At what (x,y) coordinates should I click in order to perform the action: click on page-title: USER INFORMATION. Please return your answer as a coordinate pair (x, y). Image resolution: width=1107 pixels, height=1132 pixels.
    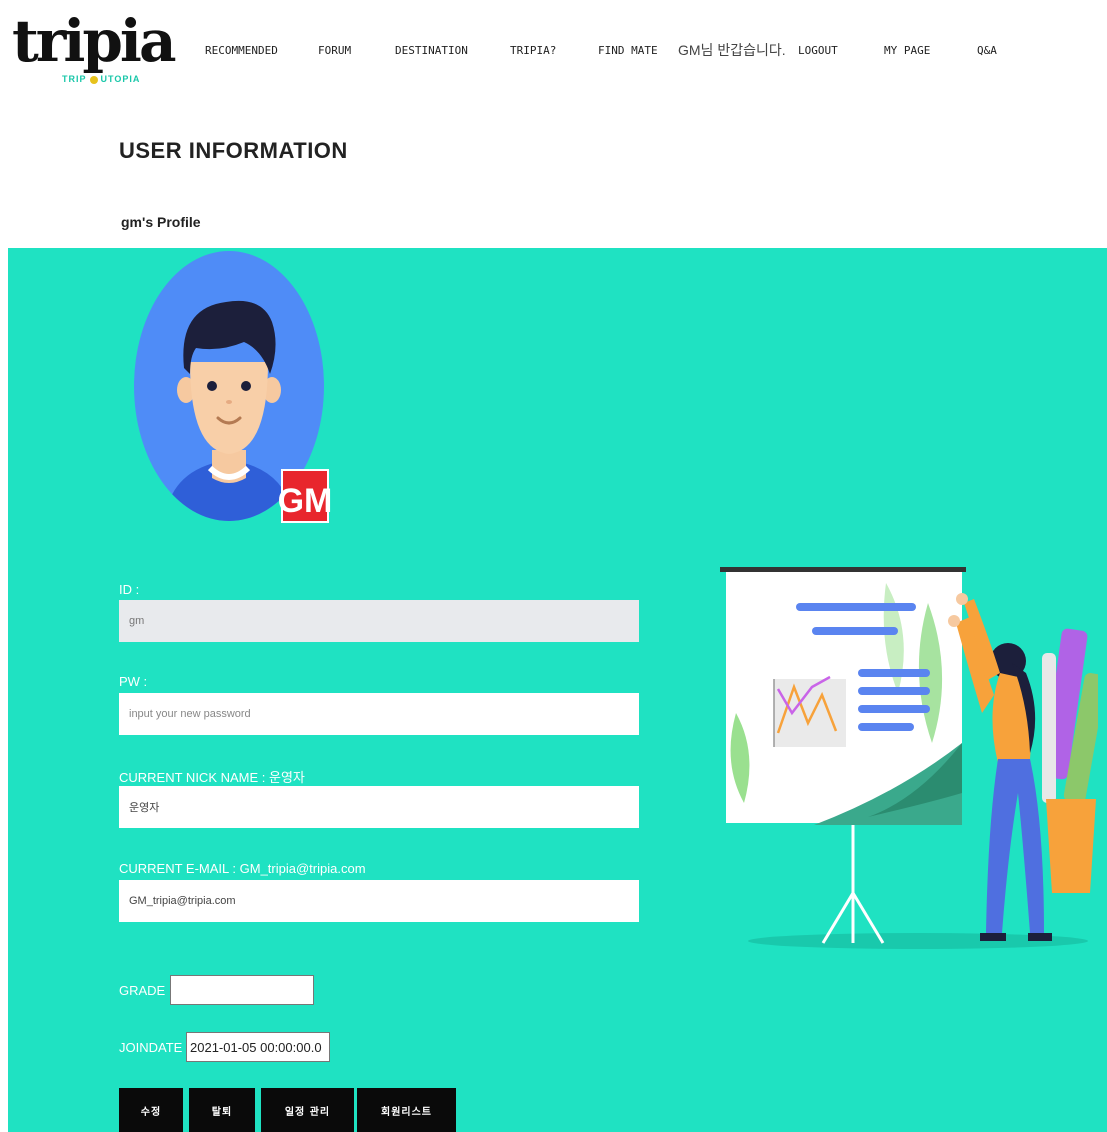
    Looking at the image, I should click on (233, 150).